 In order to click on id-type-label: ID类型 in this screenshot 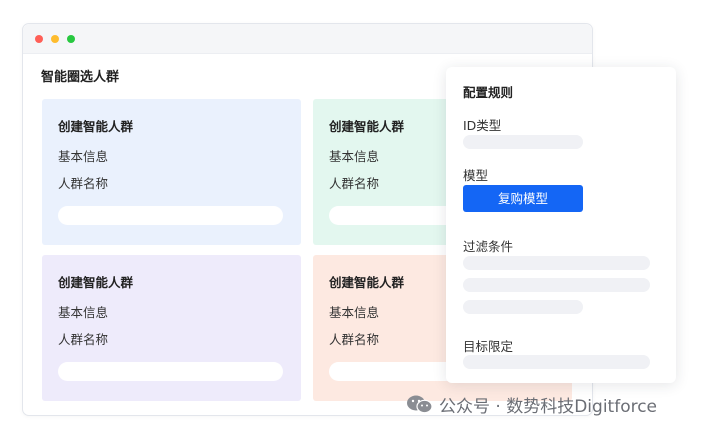, I will do `click(482, 125)`.